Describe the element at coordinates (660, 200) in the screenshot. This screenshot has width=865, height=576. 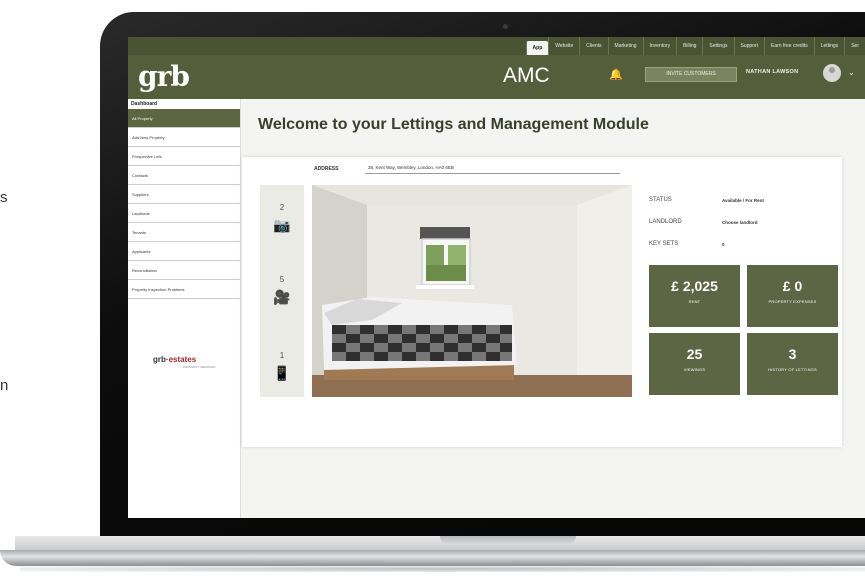
I see `status-label: STATUS` at that location.